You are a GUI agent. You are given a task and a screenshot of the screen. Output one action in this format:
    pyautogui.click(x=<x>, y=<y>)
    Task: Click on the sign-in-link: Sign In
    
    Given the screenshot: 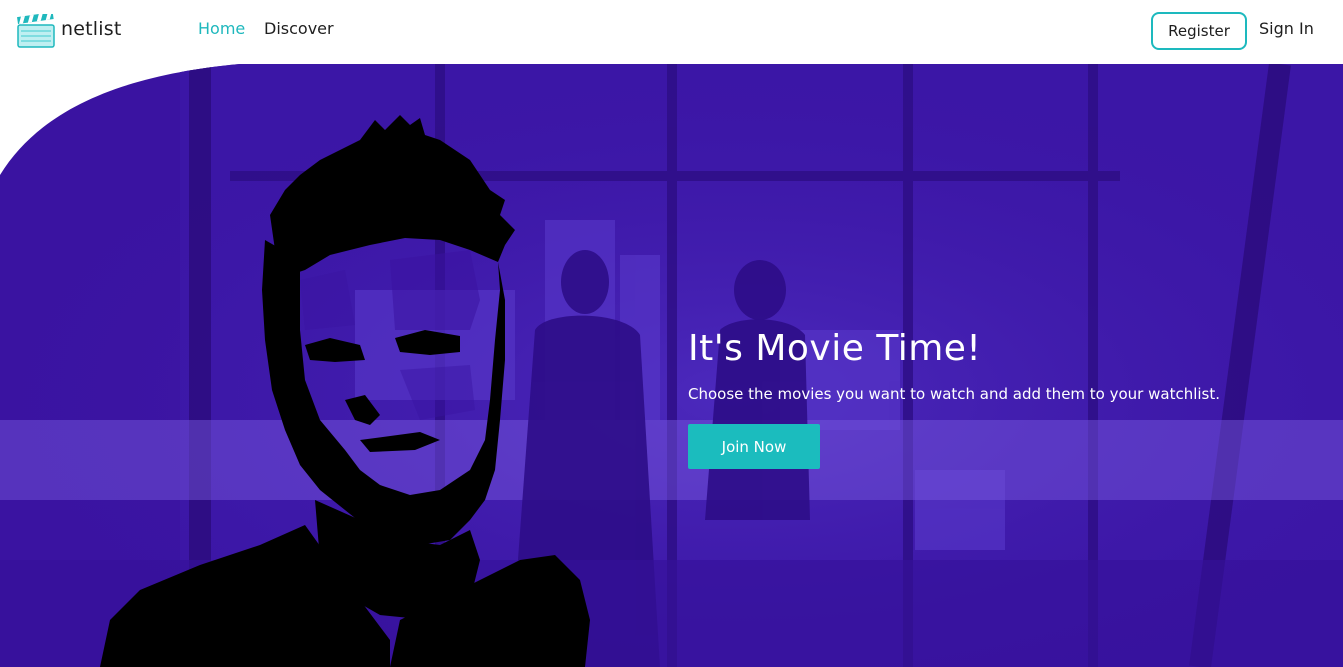 What is the action you would take?
    pyautogui.click(x=1286, y=28)
    